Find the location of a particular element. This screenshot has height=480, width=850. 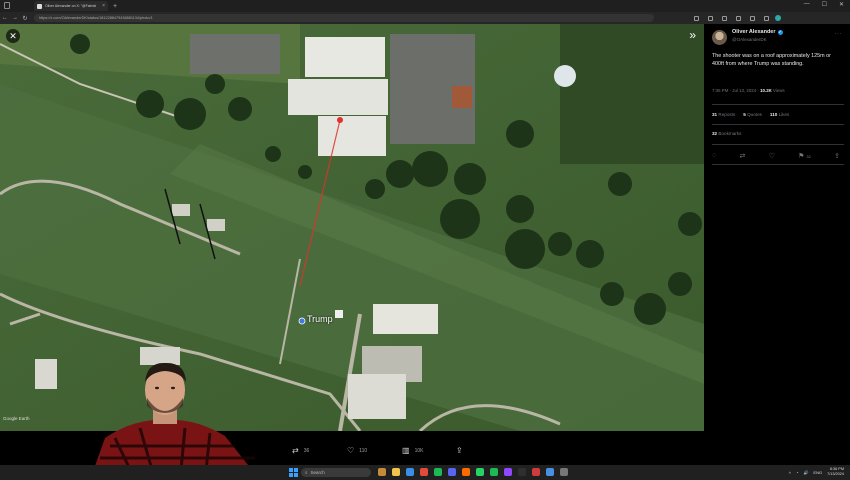

browser-tab: Oliver Alexander on X: "@Fabrizi × is located at coordinates (71, 6).